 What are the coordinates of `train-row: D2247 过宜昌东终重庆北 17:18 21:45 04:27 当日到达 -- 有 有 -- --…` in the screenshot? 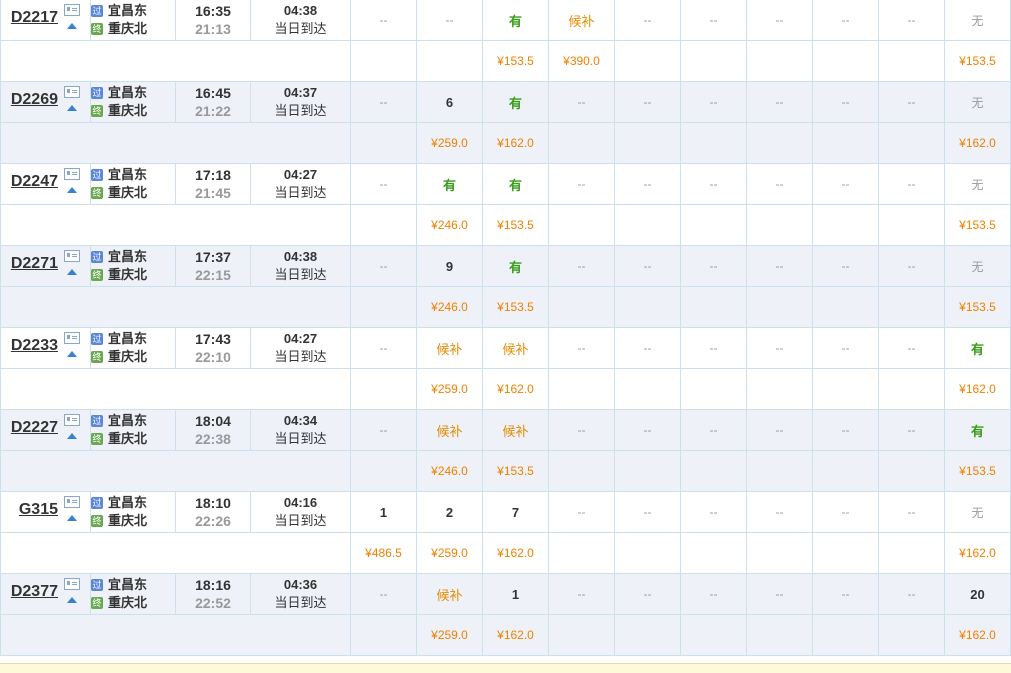 It's located at (505, 184).